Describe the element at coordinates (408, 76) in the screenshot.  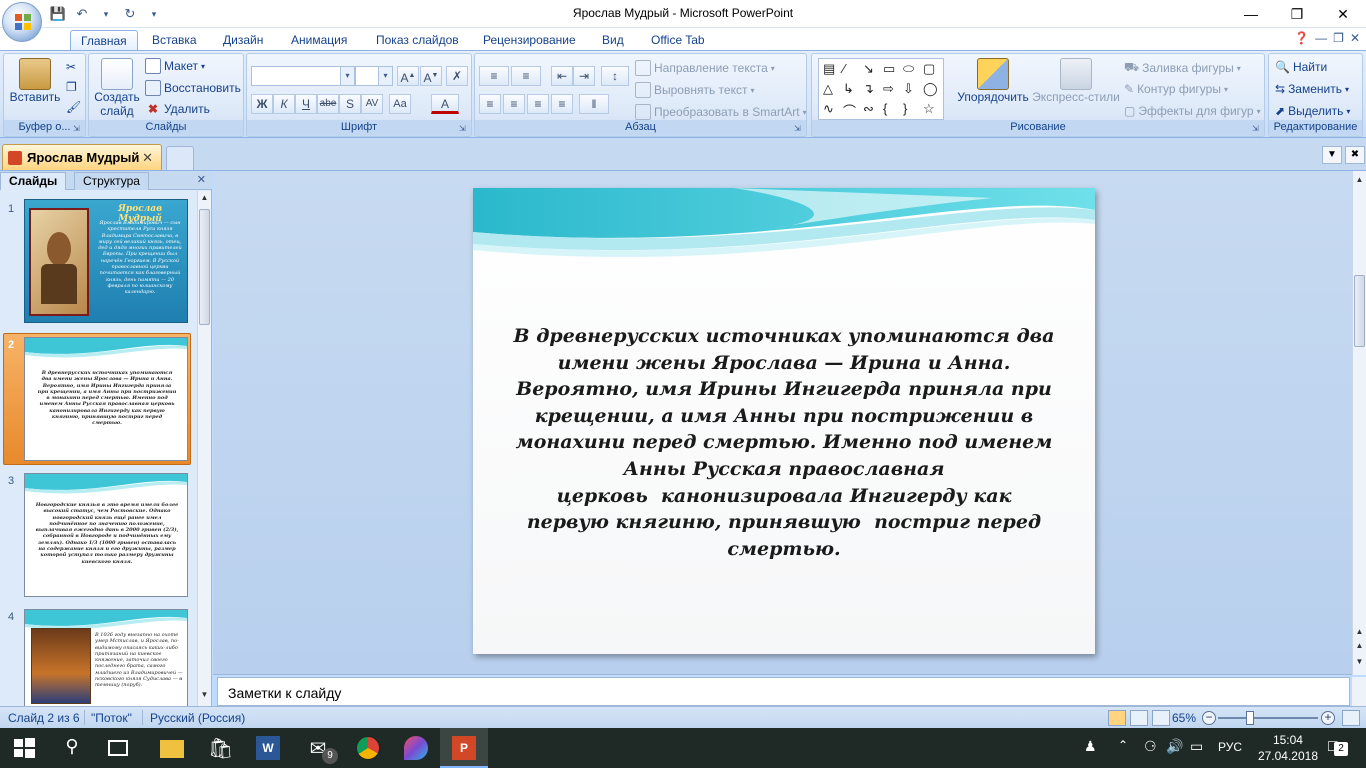
I see `grow-font-button: A▲` at that location.